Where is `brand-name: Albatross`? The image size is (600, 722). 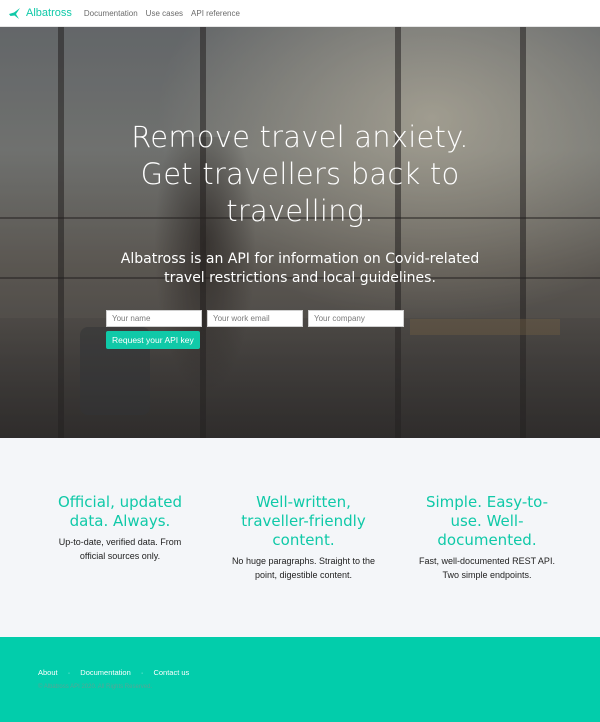 brand-name: Albatross is located at coordinates (49, 13).